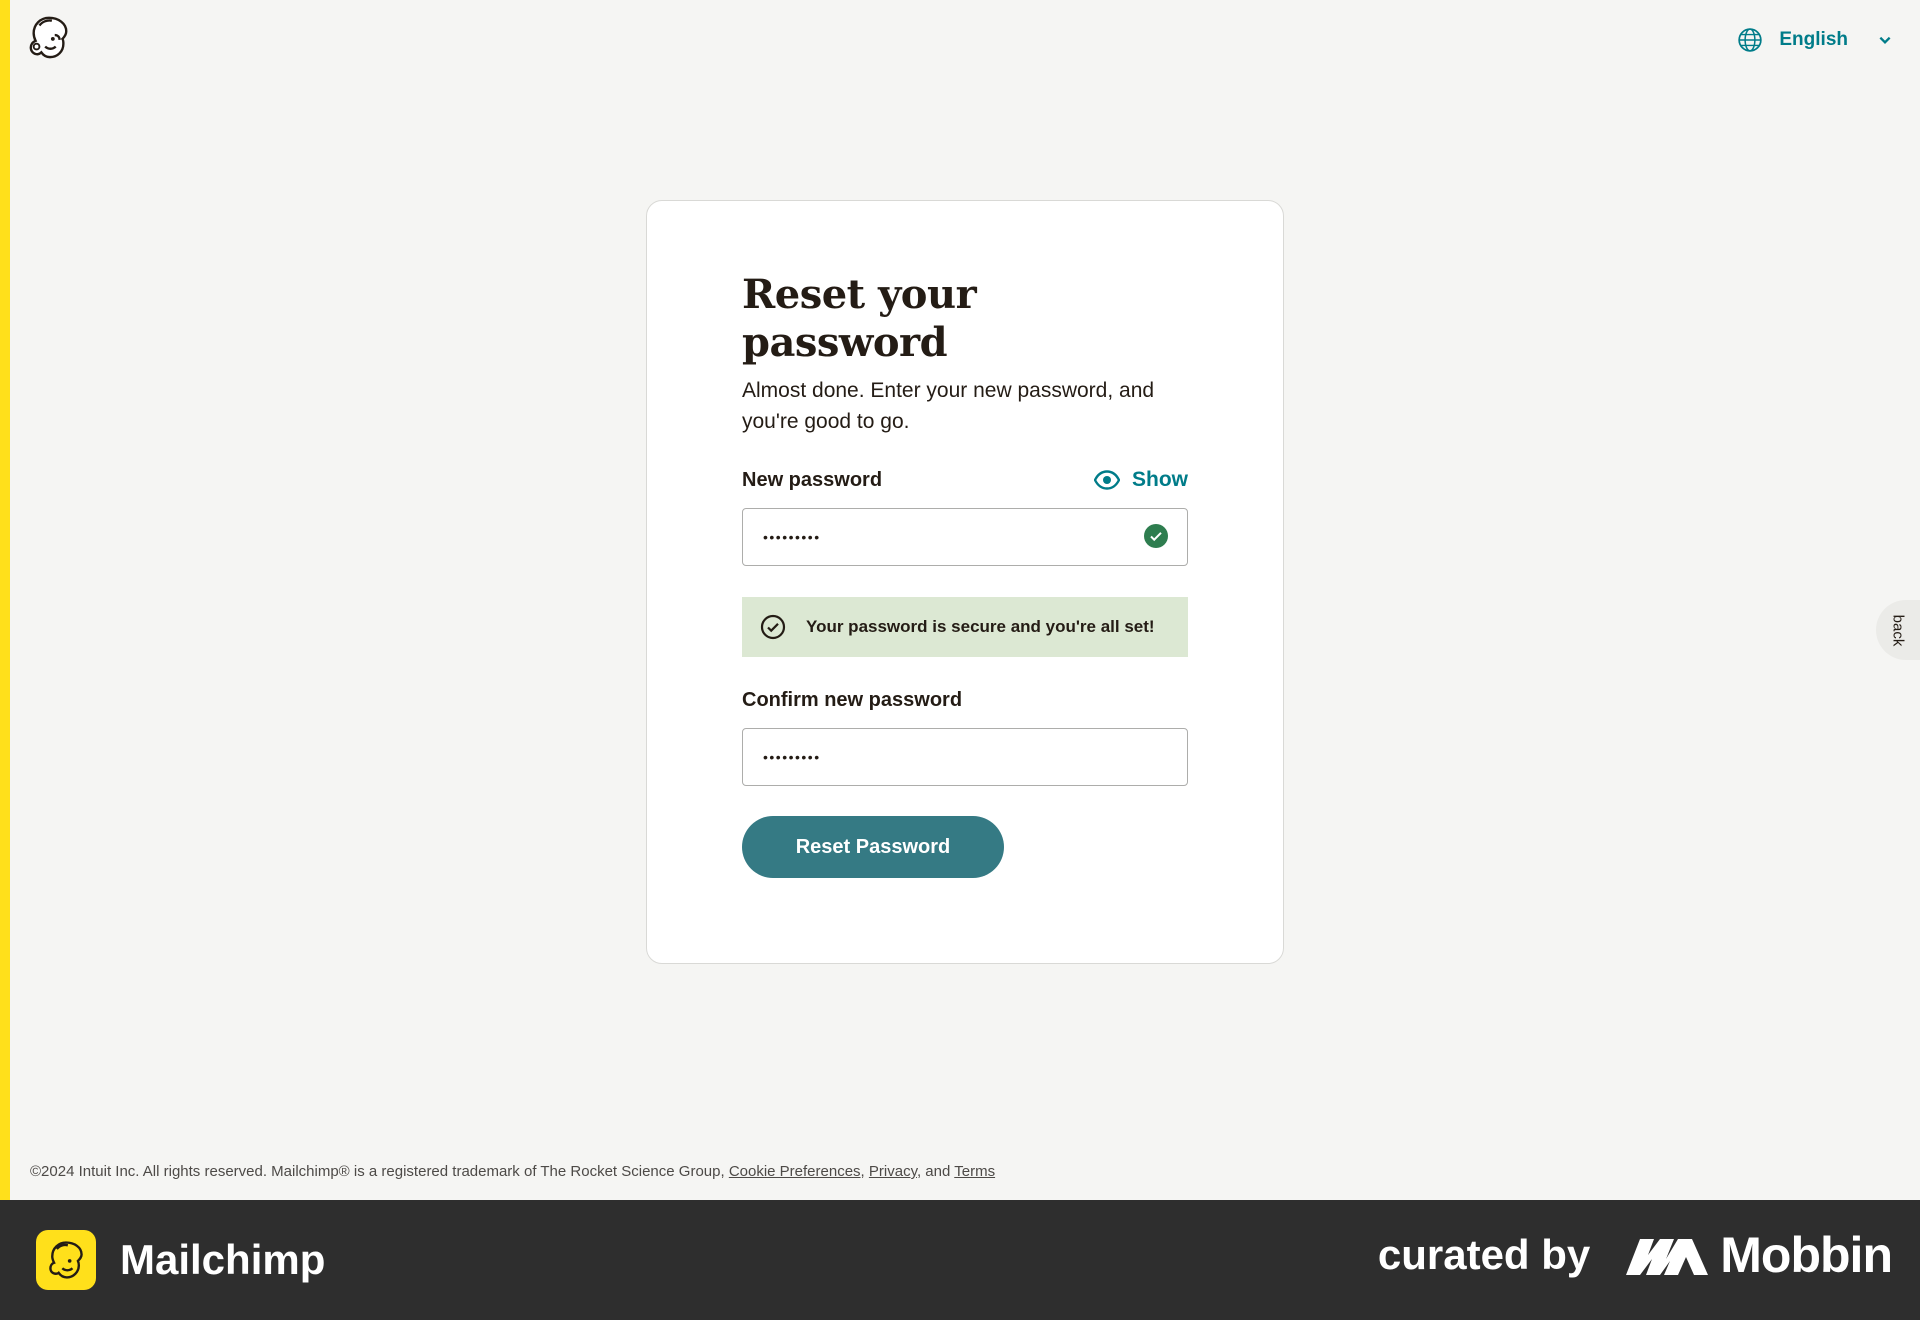 The width and height of the screenshot is (1920, 1320). What do you see at coordinates (1156, 536) in the screenshot?
I see `check-circle-icon` at bounding box center [1156, 536].